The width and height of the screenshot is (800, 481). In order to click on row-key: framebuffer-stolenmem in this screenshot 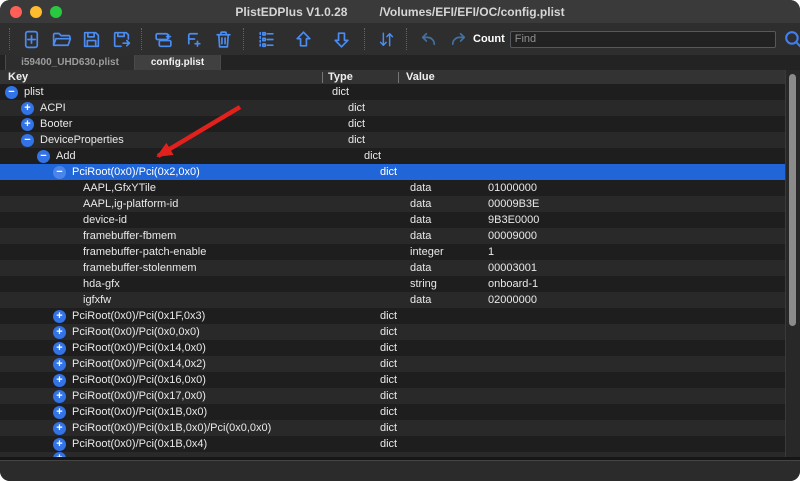, I will do `click(140, 268)`.